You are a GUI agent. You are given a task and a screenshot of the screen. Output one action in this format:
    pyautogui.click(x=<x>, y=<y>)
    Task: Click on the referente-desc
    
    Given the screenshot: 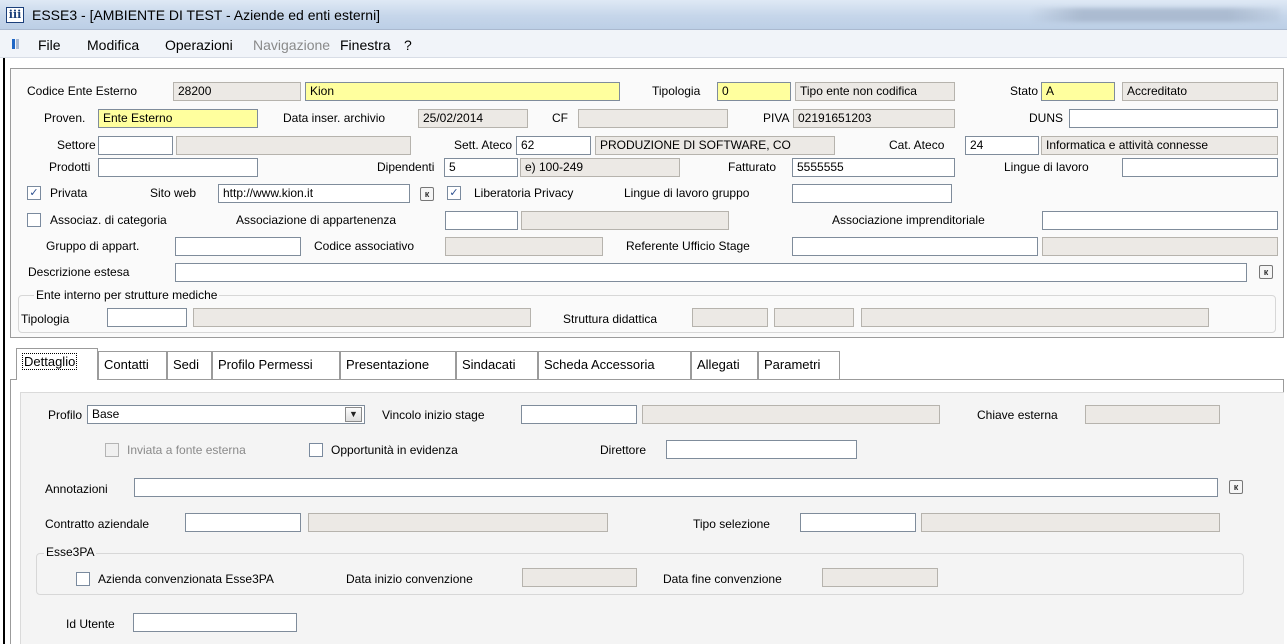 What is the action you would take?
    pyautogui.click(x=1160, y=246)
    